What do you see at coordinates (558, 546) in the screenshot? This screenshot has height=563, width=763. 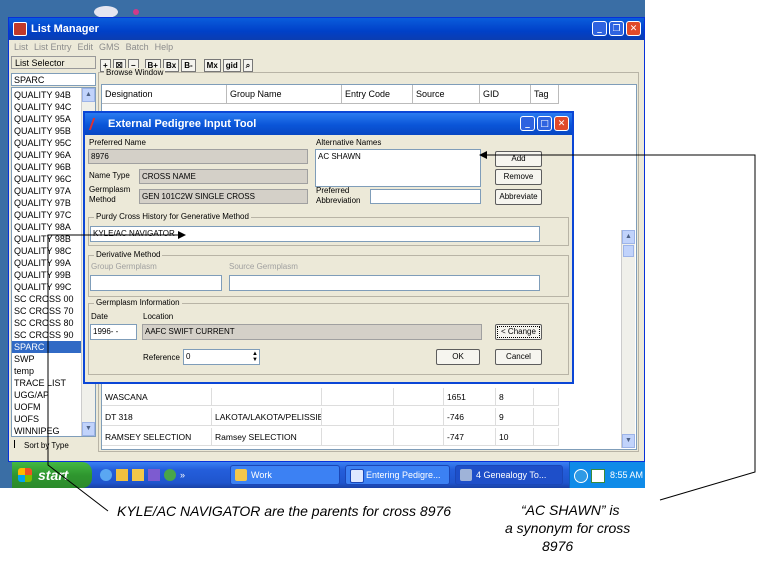 I see `synonym-annotation-line3: 8976` at bounding box center [558, 546].